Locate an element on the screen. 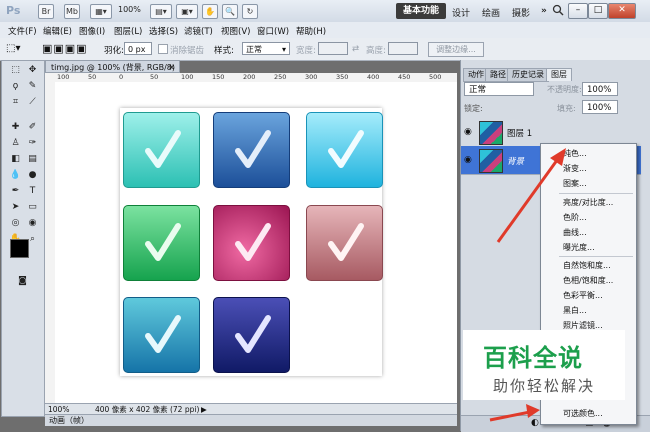 Image resolution: width=650 pixels, height=432 pixels. ruler-tick-label: 250 is located at coordinates (280, 77).